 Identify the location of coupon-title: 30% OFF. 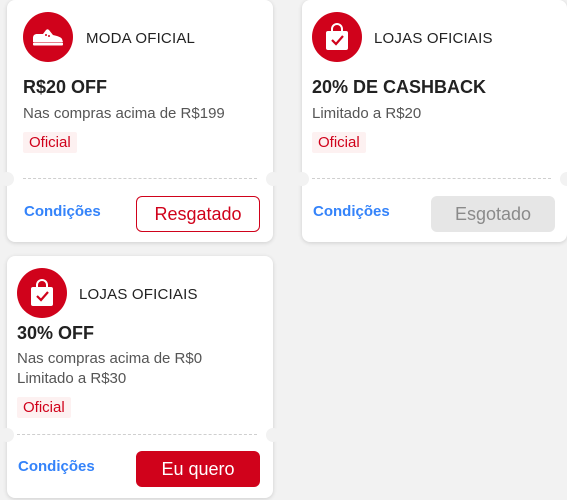
(56, 333).